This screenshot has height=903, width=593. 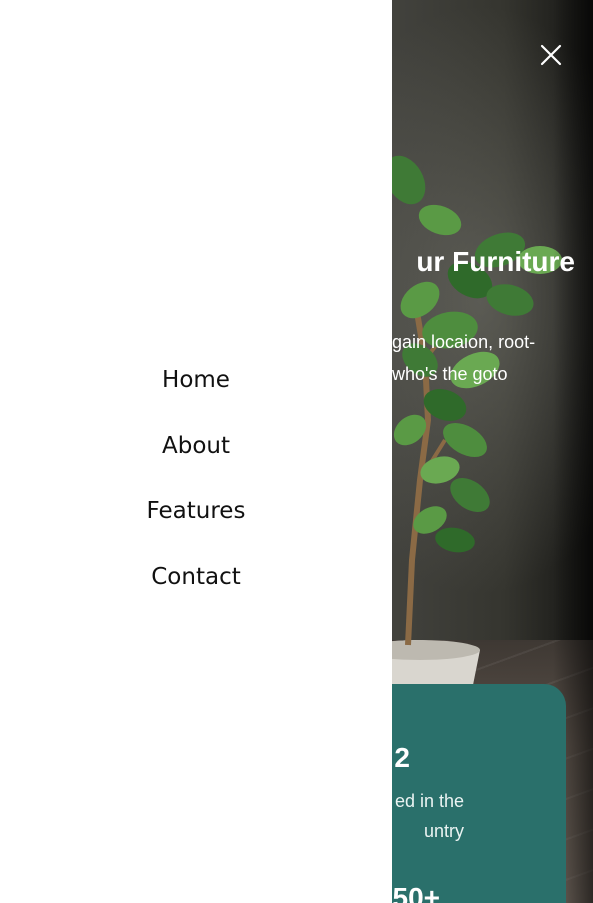 What do you see at coordinates (450, 374) in the screenshot?
I see `hero-description-line: who's the goto` at bounding box center [450, 374].